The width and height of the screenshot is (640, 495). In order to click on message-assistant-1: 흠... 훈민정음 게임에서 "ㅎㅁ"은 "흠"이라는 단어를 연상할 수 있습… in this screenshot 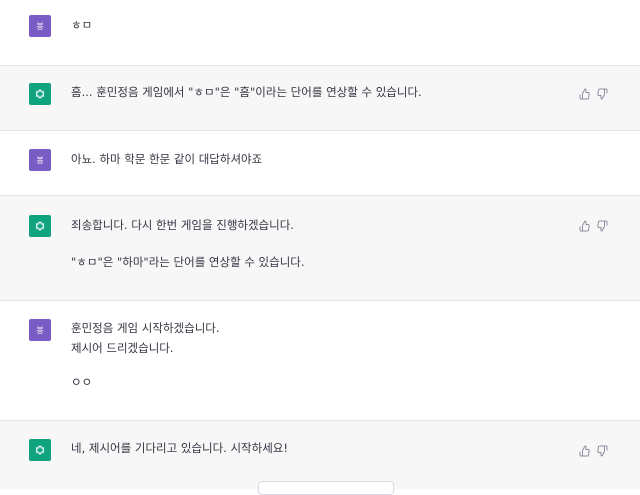, I will do `click(320, 98)`.